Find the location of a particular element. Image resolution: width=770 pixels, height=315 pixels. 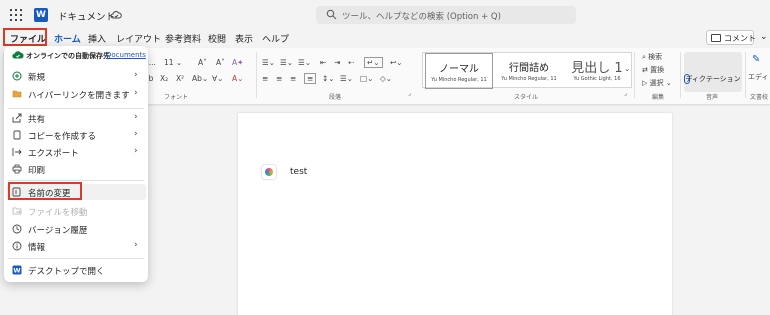

font-size-value: 11 is located at coordinates (169, 62).